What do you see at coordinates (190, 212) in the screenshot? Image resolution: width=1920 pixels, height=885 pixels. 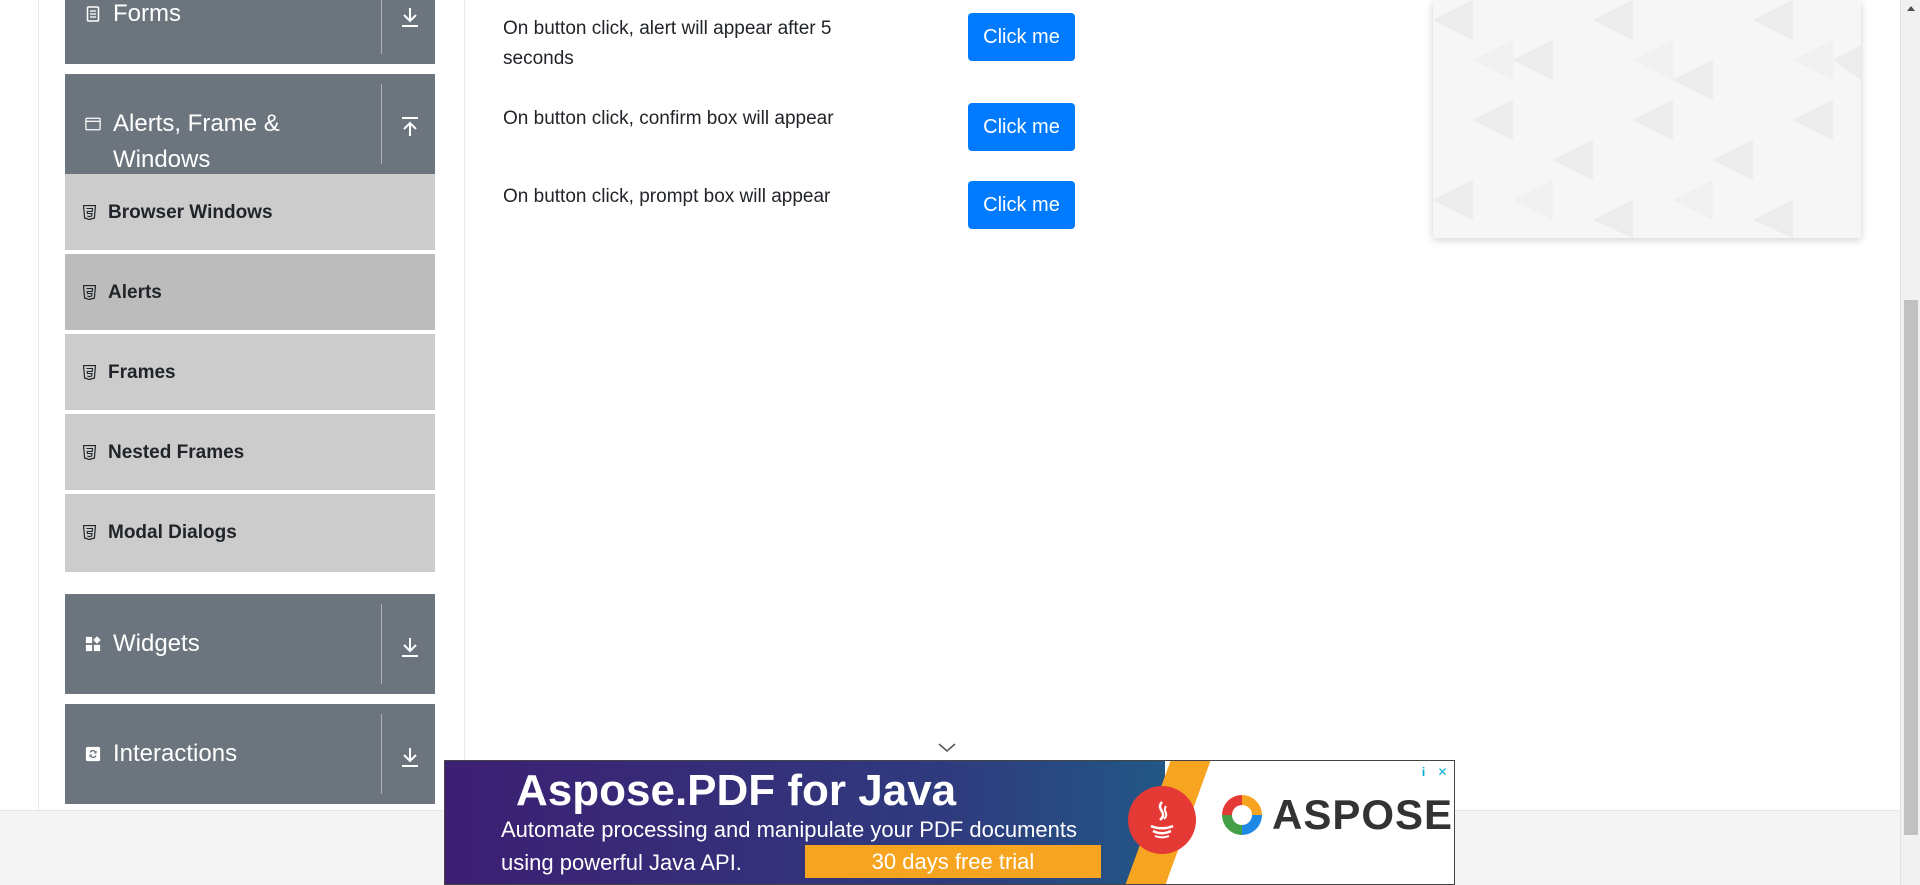 I see `sidebar-item-label: Browser Windows` at bounding box center [190, 212].